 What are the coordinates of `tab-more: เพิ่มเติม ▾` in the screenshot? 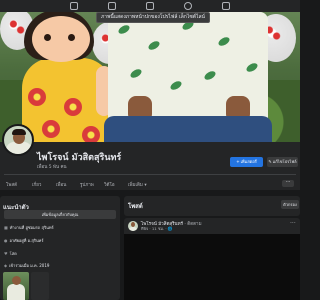 It's located at (143, 184).